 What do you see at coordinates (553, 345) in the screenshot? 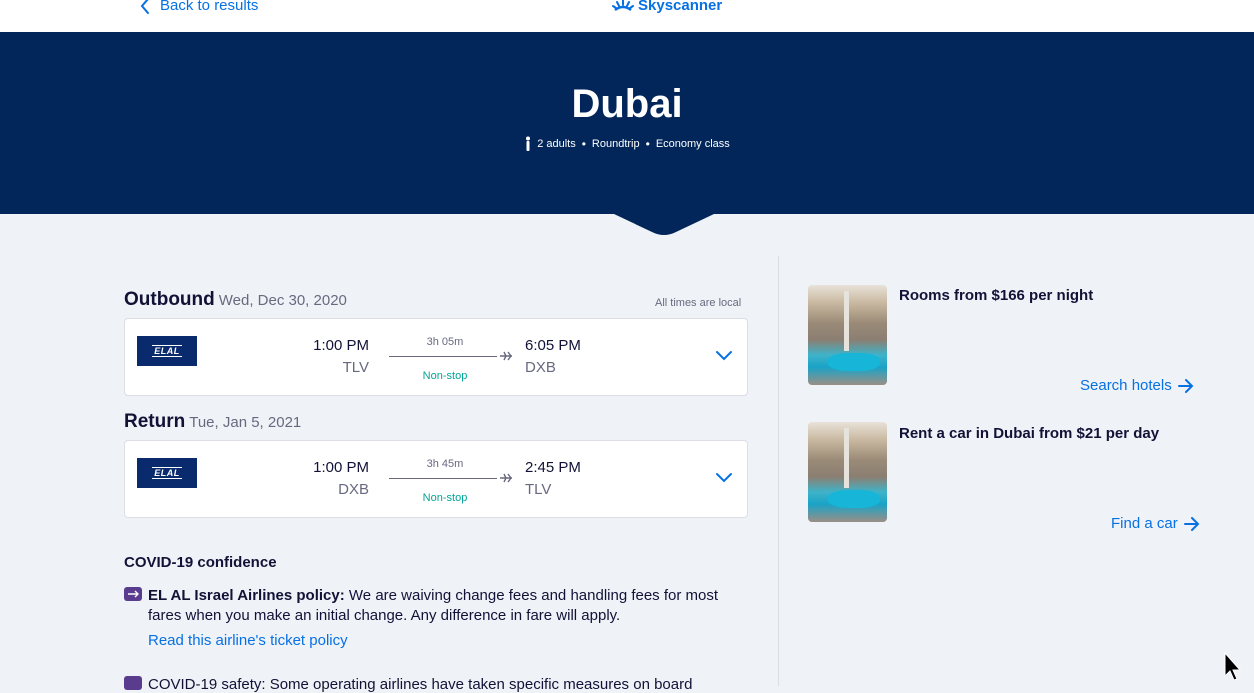
I see `arrival-time: 6:05 PM` at bounding box center [553, 345].